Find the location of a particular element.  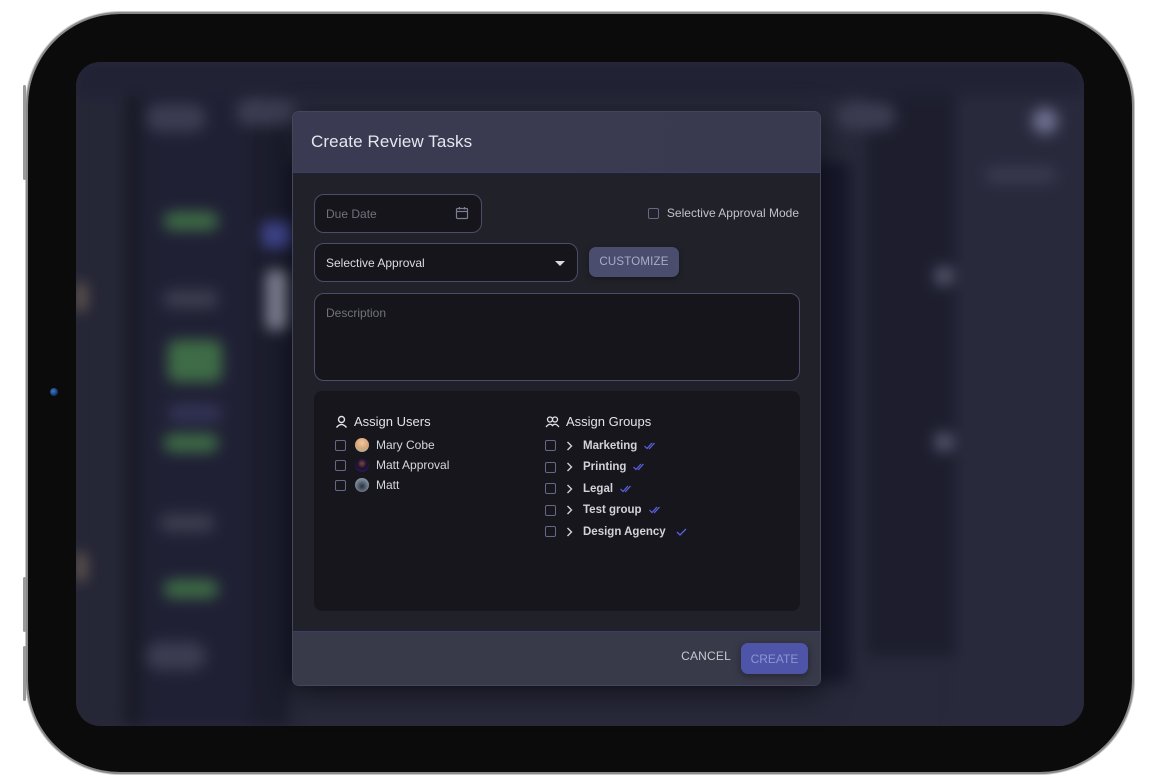

due-date-field: Due Date is located at coordinates (398, 213).